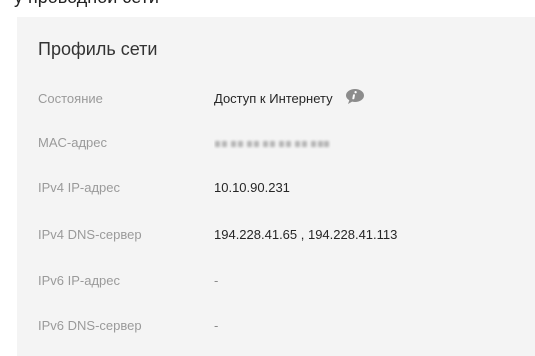  What do you see at coordinates (267, 8) in the screenshot?
I see `partial-header: у проводной сети` at bounding box center [267, 8].